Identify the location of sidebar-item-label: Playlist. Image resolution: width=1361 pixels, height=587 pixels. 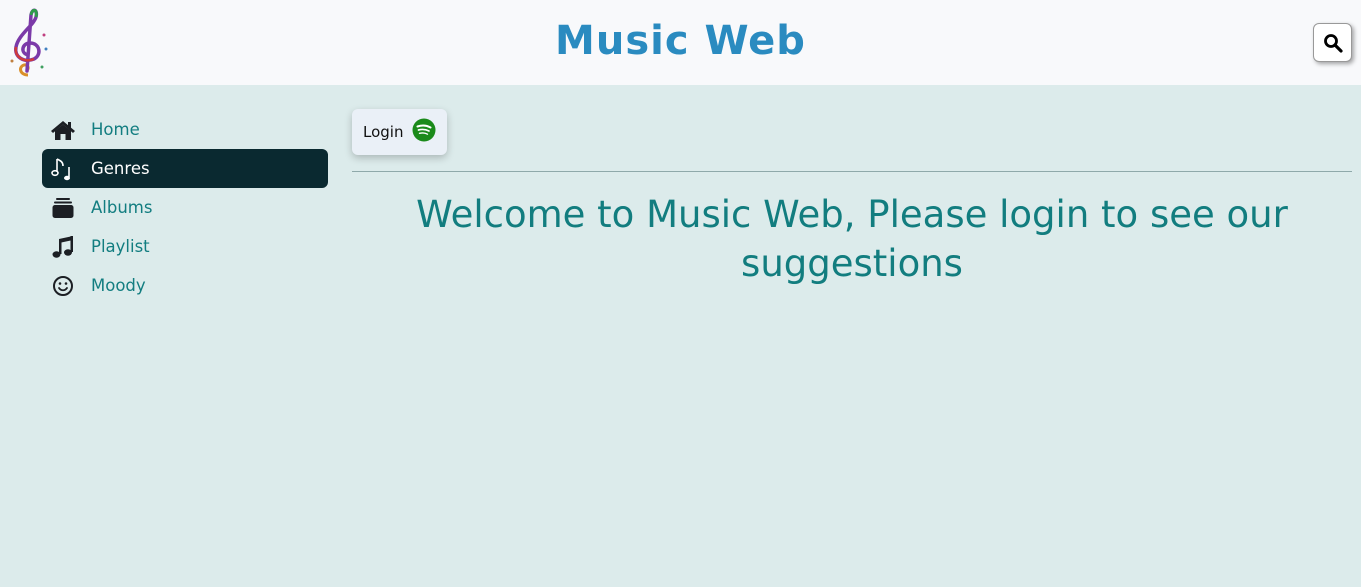
(120, 246).